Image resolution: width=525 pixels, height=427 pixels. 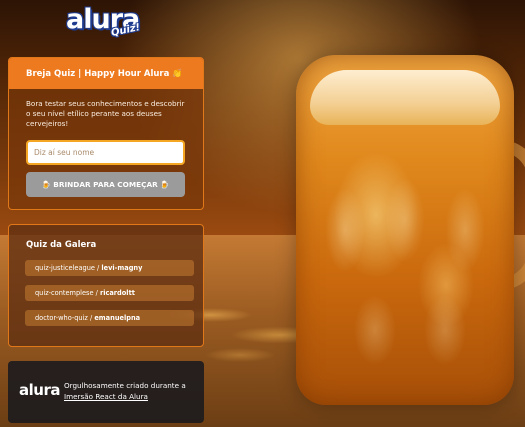 What do you see at coordinates (106, 25) in the screenshot?
I see `alura-quiz-logo: alura Quiz!` at bounding box center [106, 25].